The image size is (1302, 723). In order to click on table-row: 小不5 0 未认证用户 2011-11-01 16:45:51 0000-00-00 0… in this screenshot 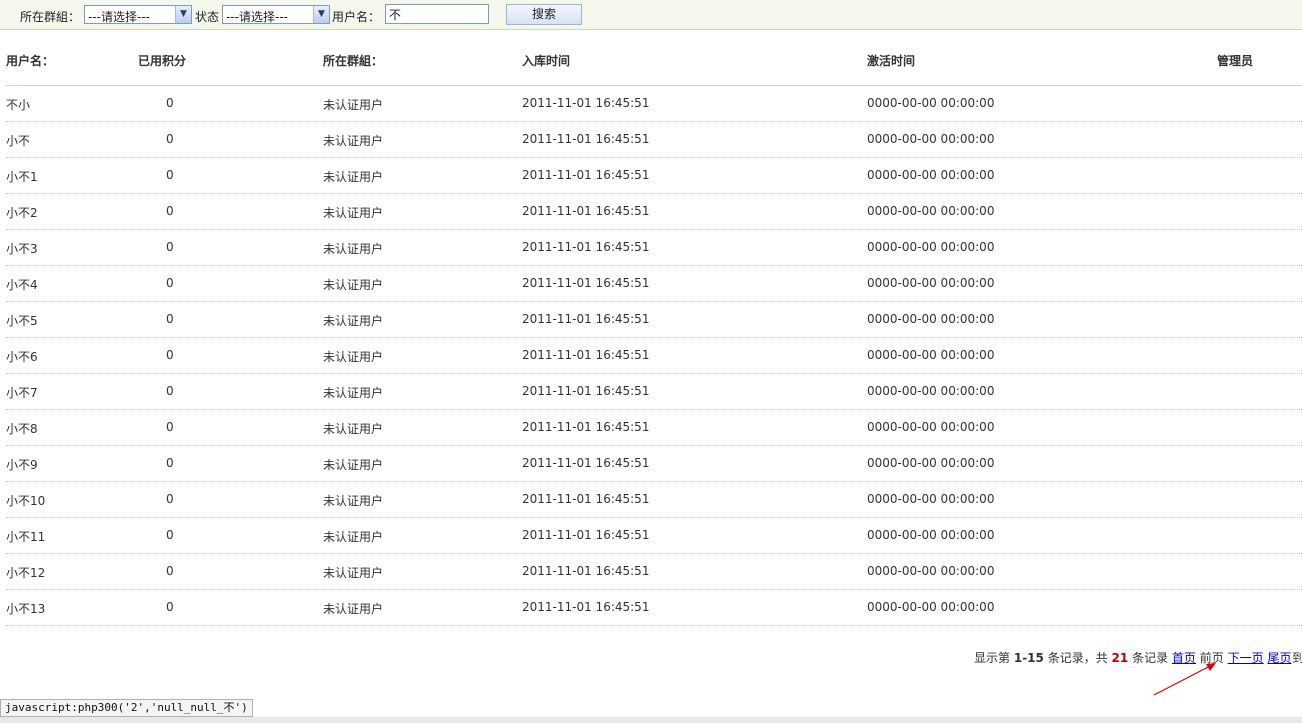, I will do `click(654, 320)`.